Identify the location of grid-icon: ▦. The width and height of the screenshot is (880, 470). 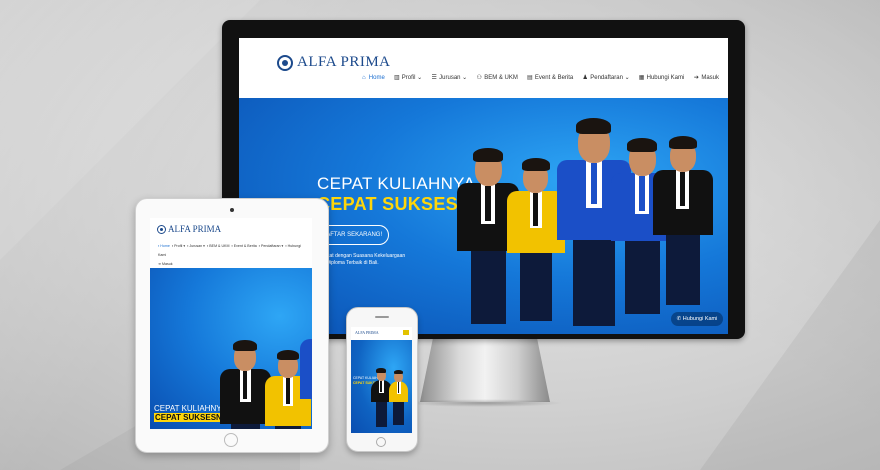
(641, 77).